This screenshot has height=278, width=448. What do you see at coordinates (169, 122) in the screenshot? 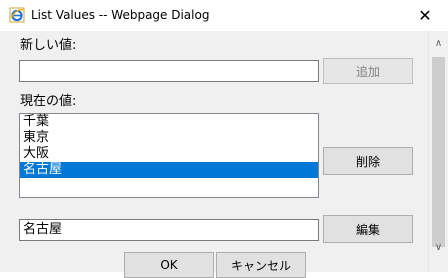
I see `list-item: 千葉` at bounding box center [169, 122].